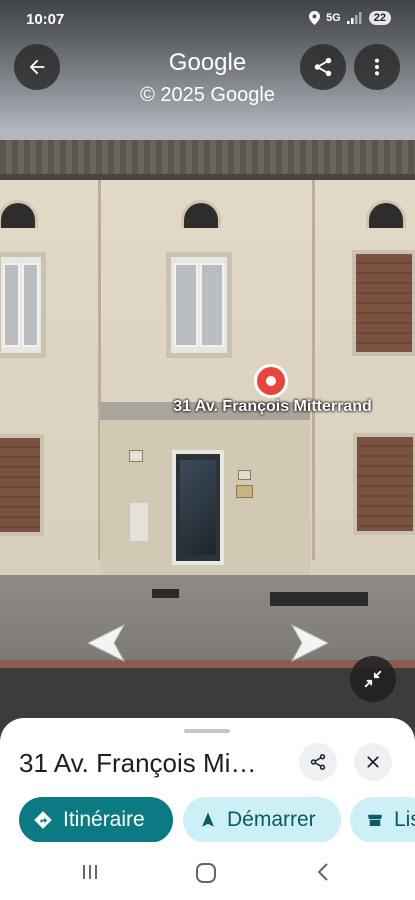 The width and height of the screenshot is (415, 900). Describe the element at coordinates (333, 18) in the screenshot. I see `network-type: 5G` at that location.